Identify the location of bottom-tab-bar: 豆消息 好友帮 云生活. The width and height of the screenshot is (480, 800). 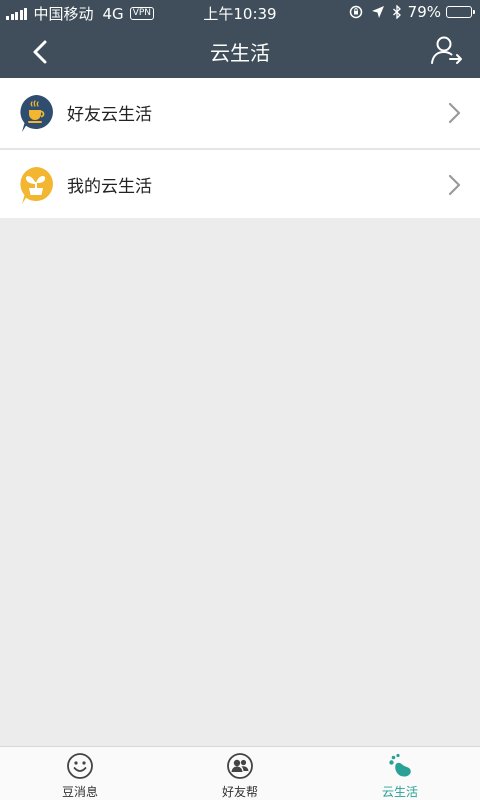
(240, 773).